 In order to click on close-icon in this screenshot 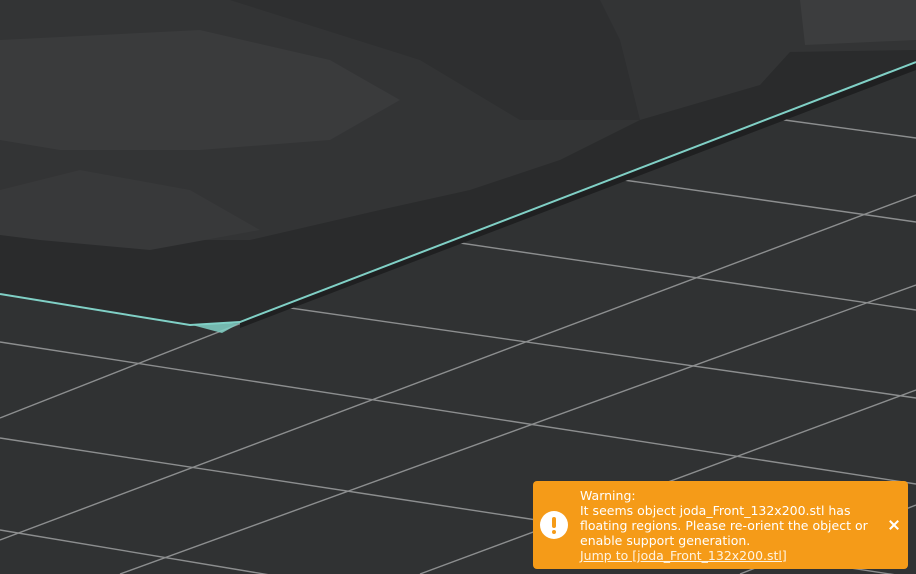, I will do `click(894, 525)`.